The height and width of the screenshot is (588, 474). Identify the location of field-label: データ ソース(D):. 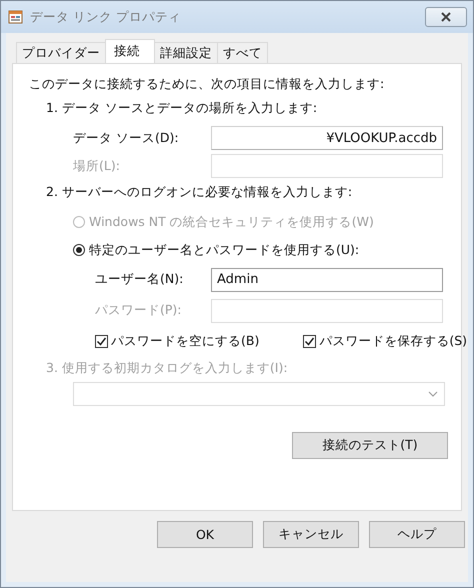
(126, 138).